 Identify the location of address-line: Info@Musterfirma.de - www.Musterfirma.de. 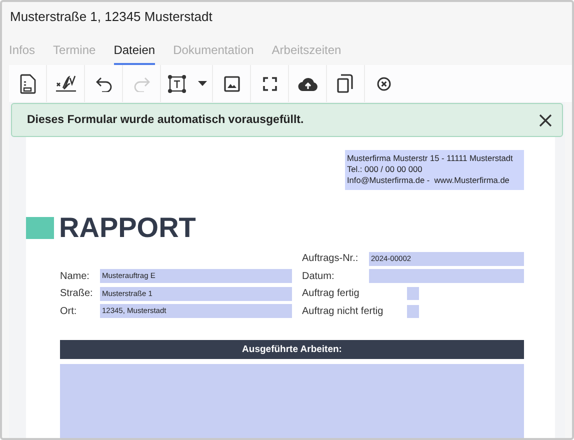
(428, 180).